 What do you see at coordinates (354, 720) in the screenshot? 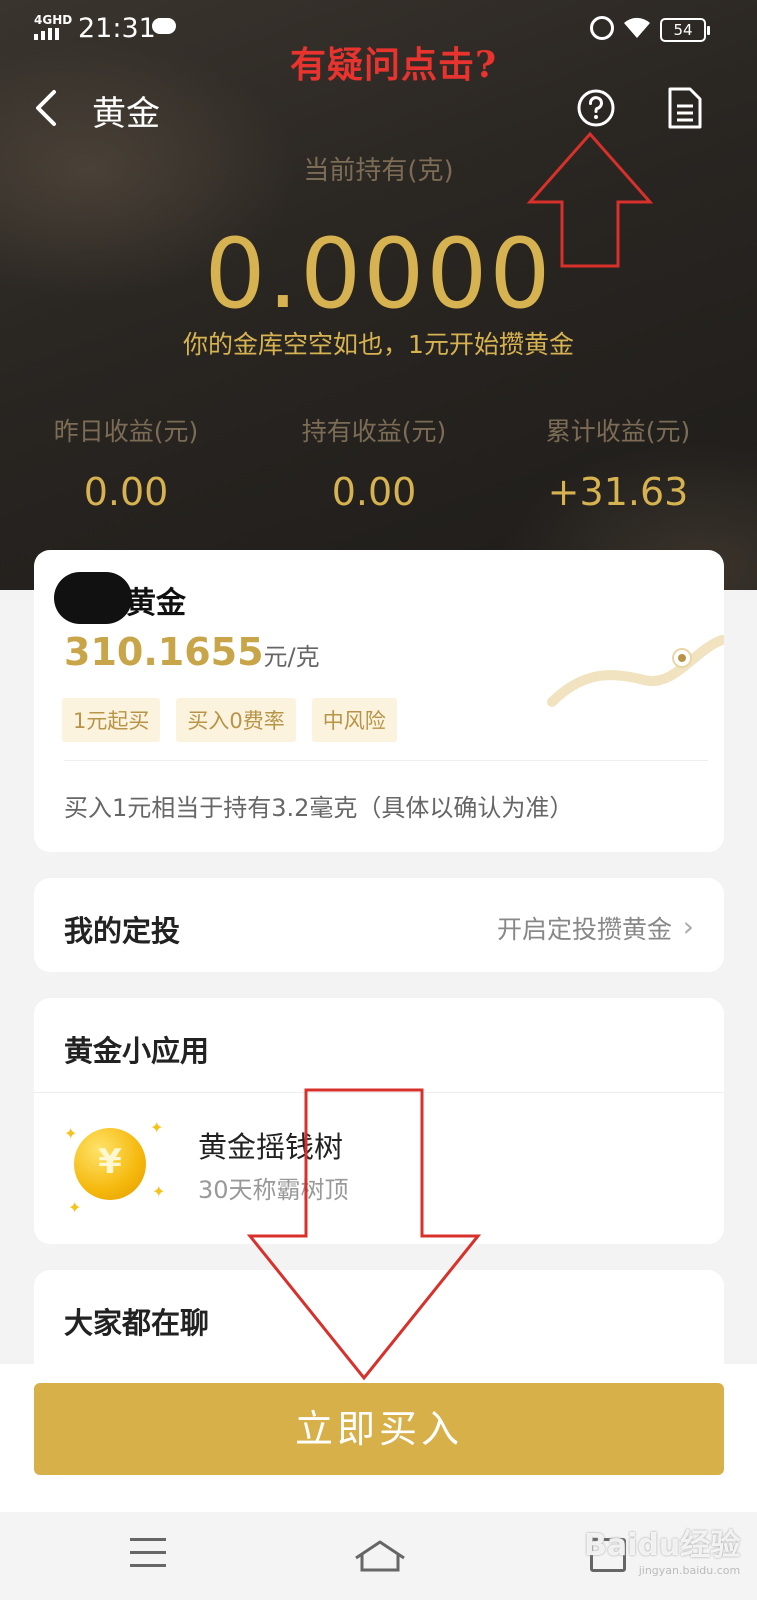
I see `tag: 中风险` at bounding box center [354, 720].